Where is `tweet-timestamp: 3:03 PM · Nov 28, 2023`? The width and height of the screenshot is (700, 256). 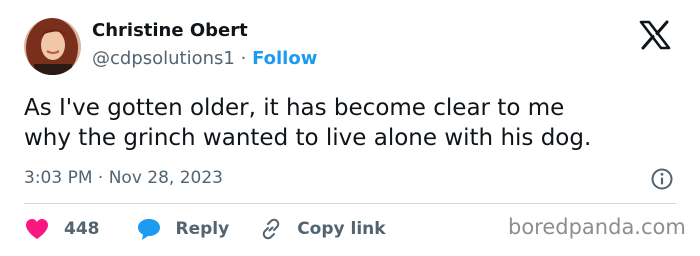
tweet-timestamp: 3:03 PM · Nov 28, 2023 is located at coordinates (123, 178).